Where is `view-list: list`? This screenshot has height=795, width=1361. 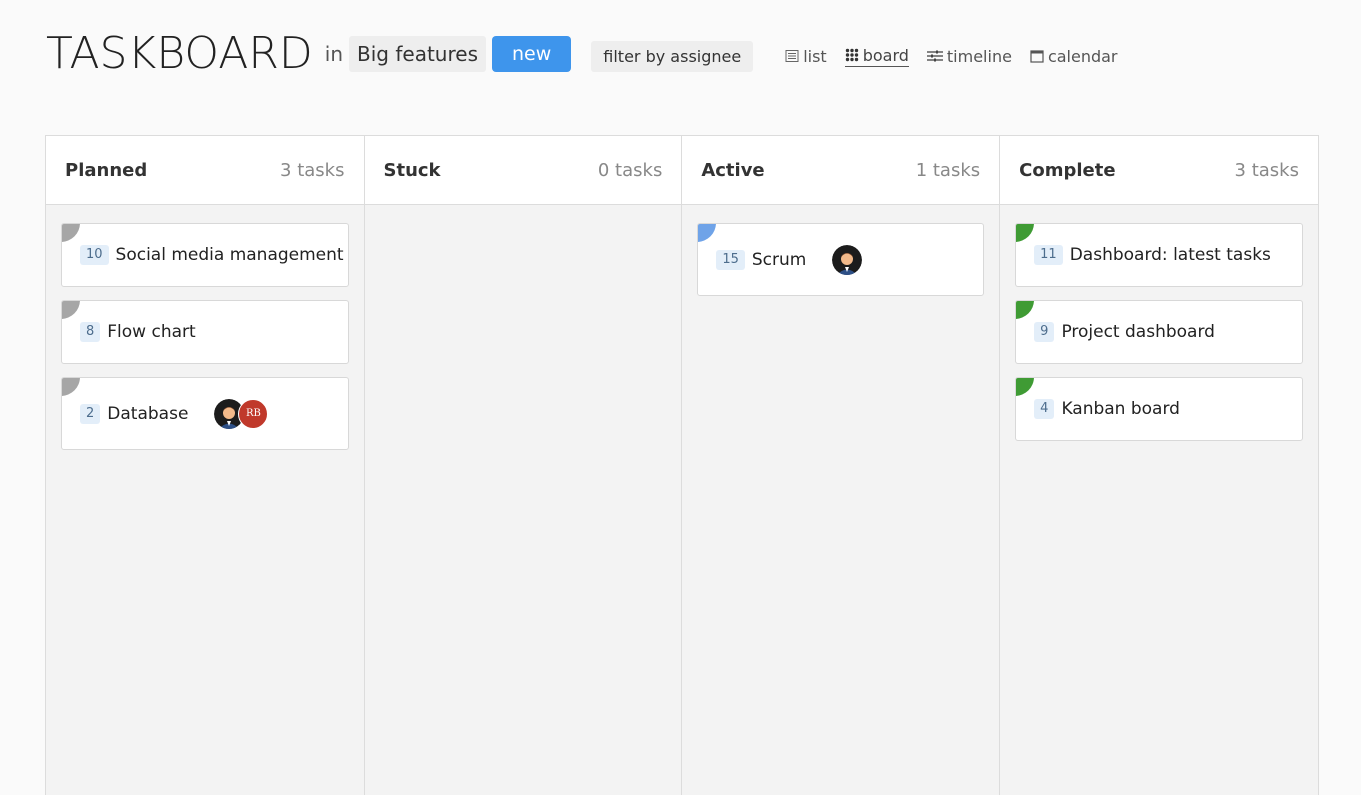 view-list: list is located at coordinates (806, 56).